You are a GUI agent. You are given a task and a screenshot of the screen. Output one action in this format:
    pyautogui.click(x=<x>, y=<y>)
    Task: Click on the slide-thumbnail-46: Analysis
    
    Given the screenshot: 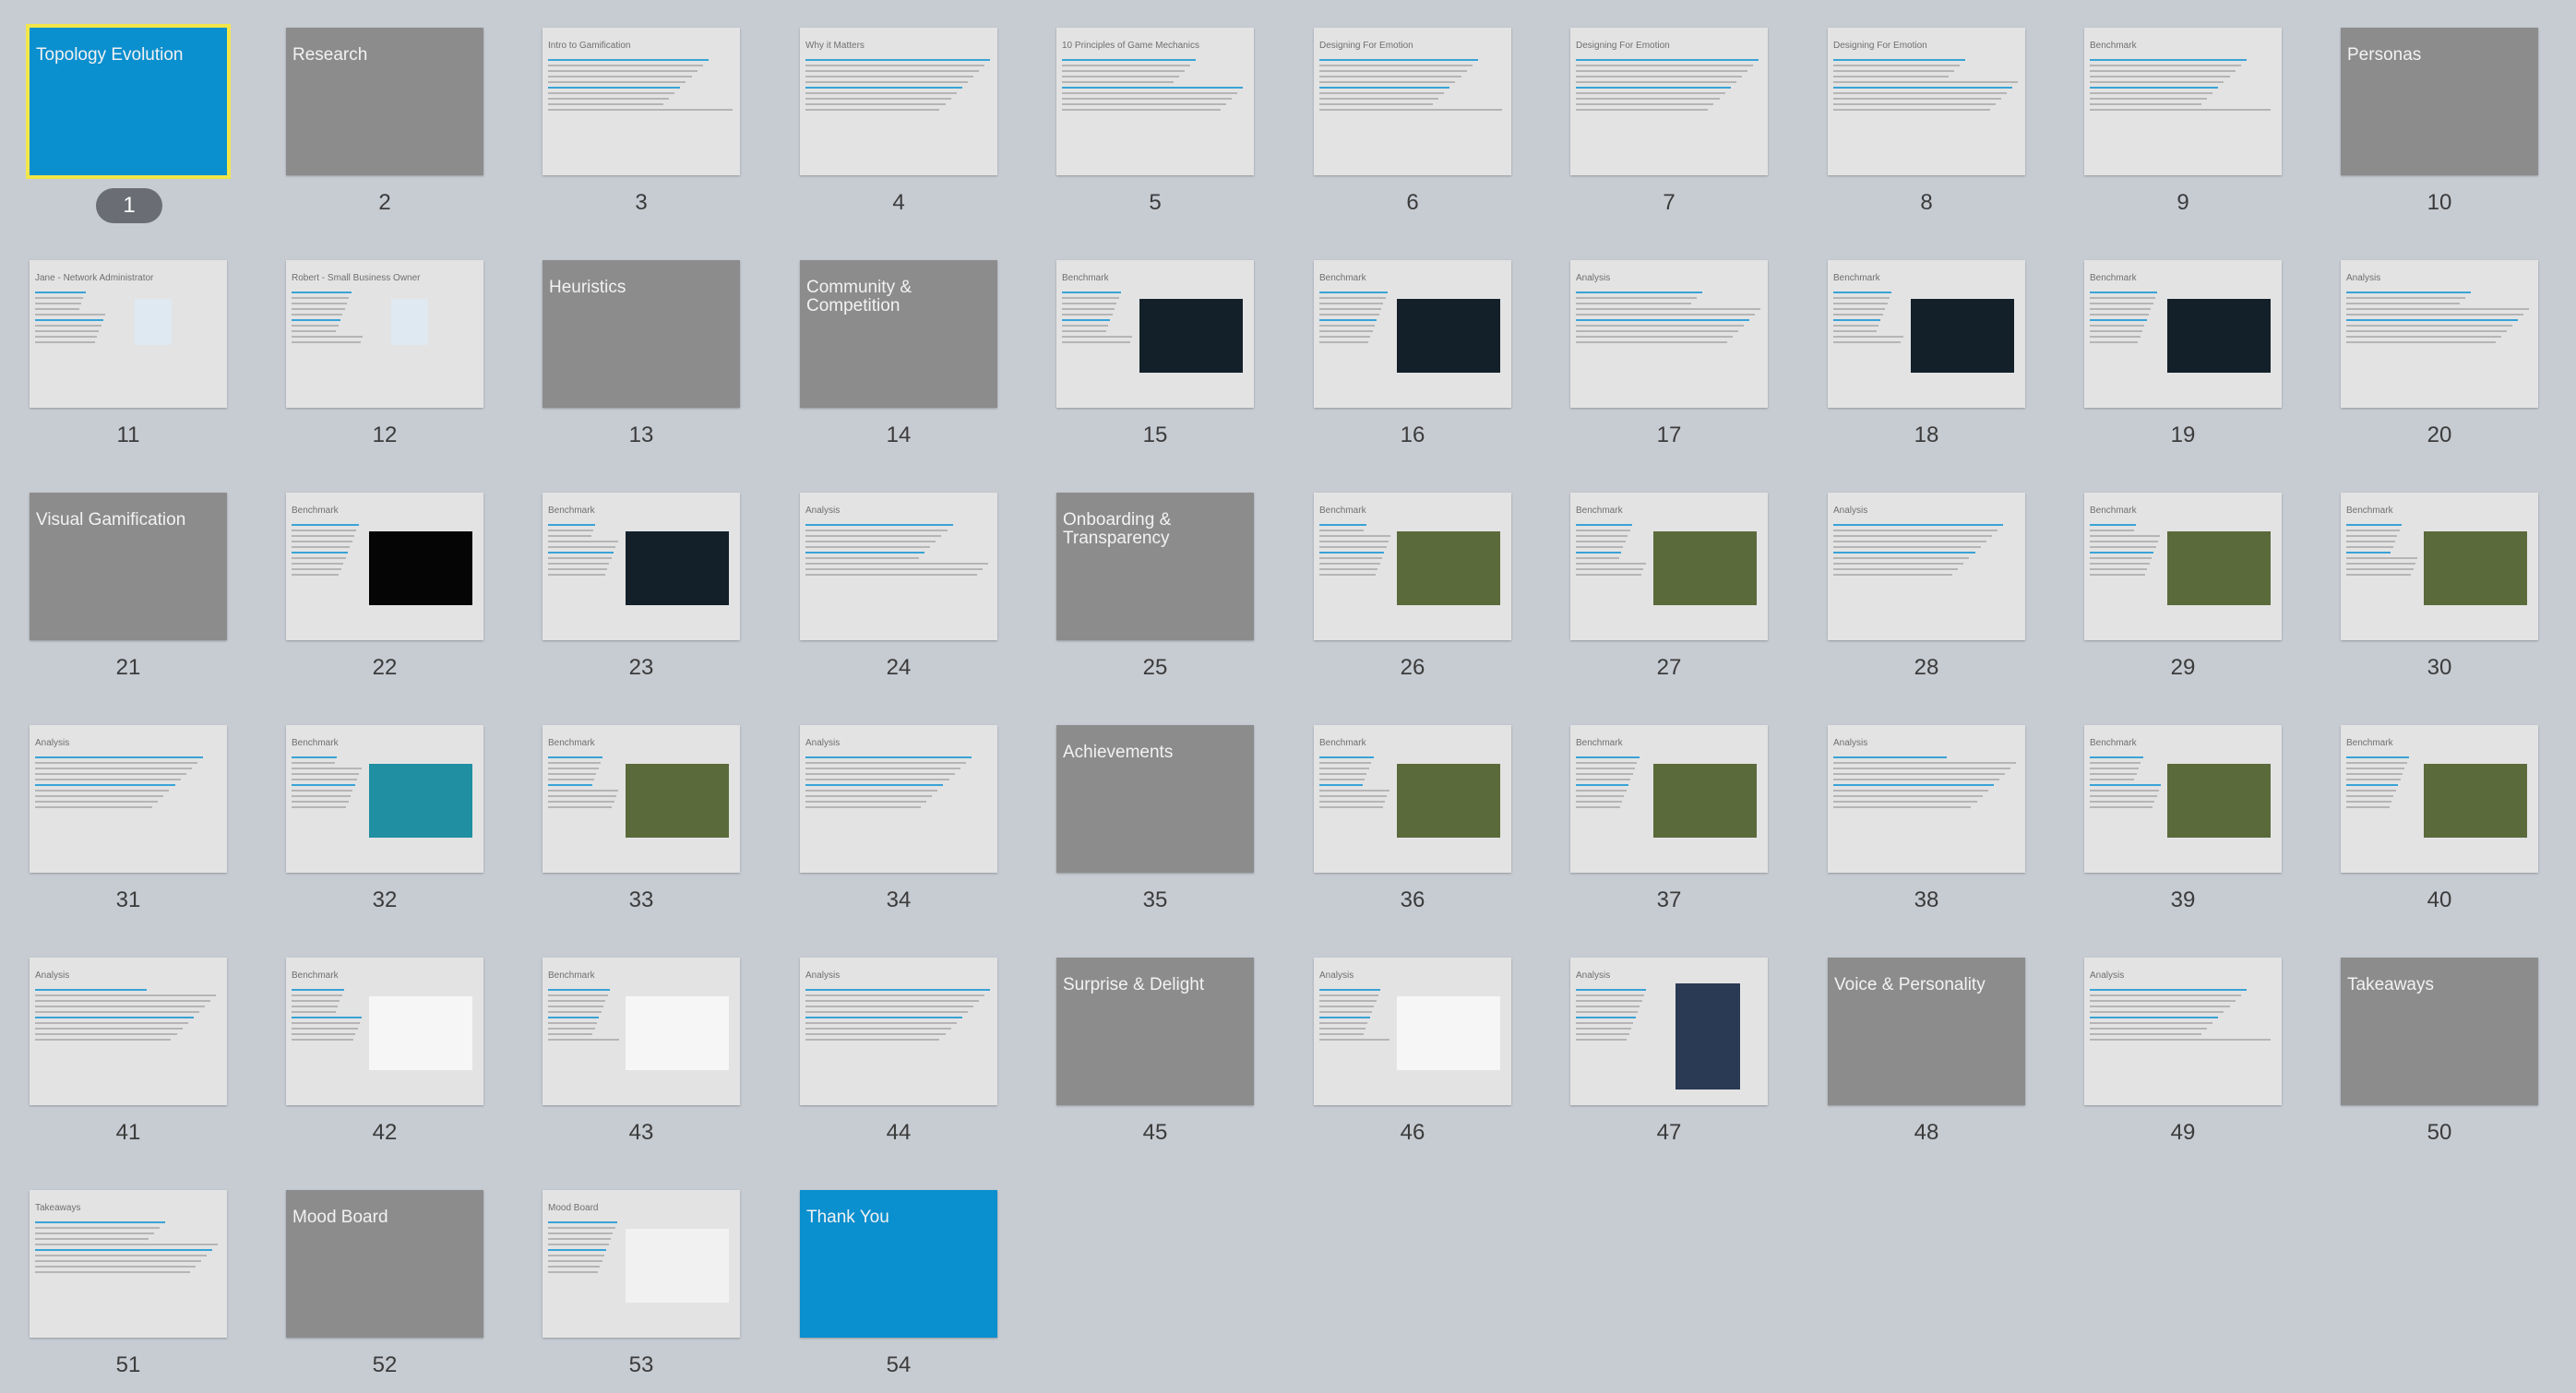 What is the action you would take?
    pyautogui.click(x=1412, y=1031)
    